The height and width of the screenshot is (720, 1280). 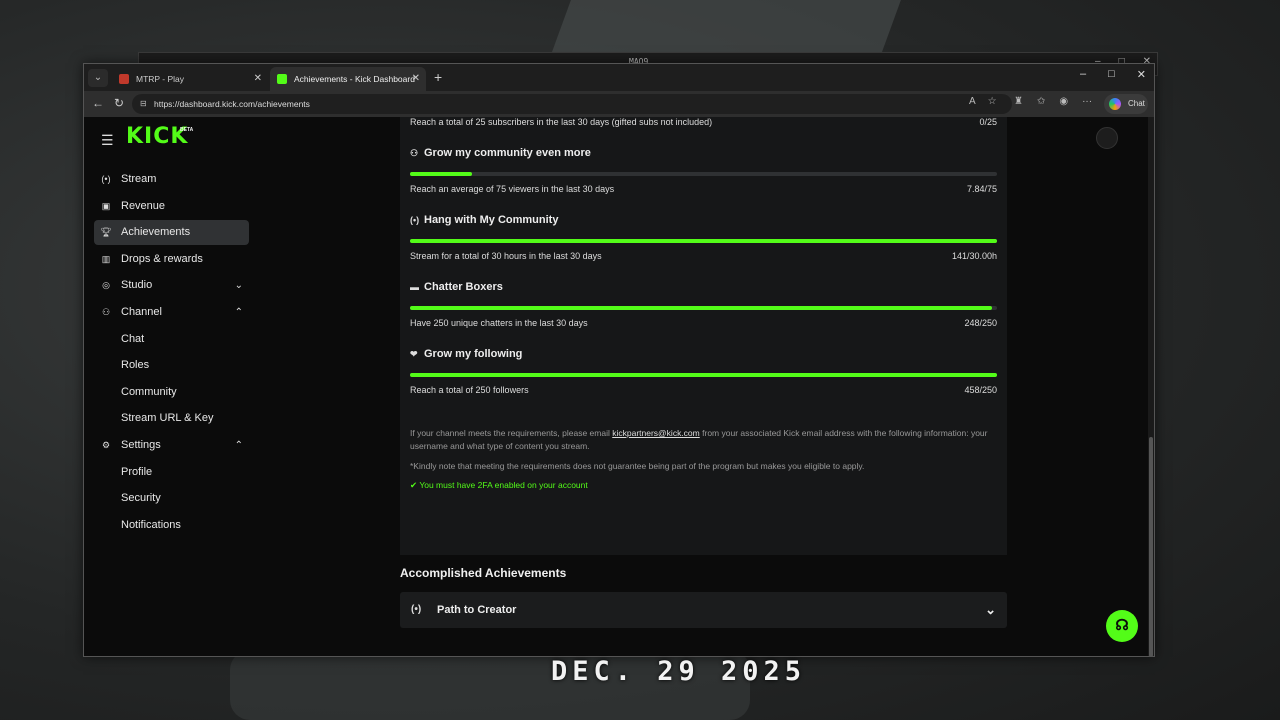 I want to click on kick-favicon, so click(x=282, y=79).